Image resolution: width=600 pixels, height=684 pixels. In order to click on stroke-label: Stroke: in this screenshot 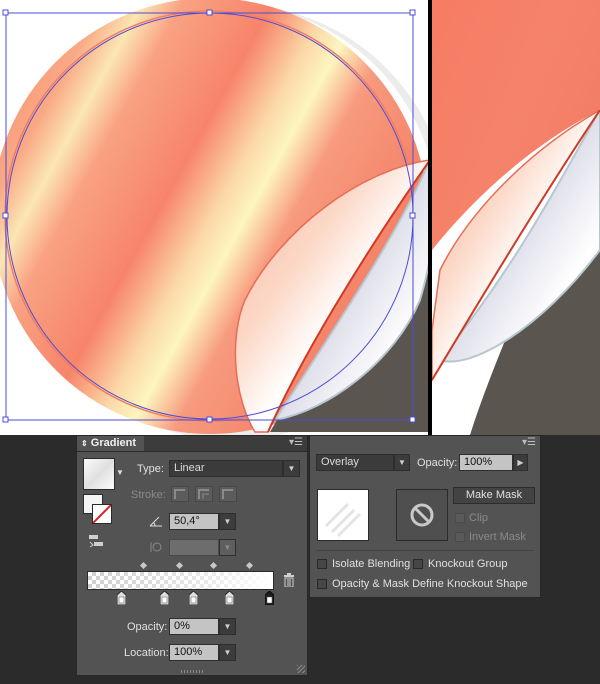, I will do `click(148, 495)`.